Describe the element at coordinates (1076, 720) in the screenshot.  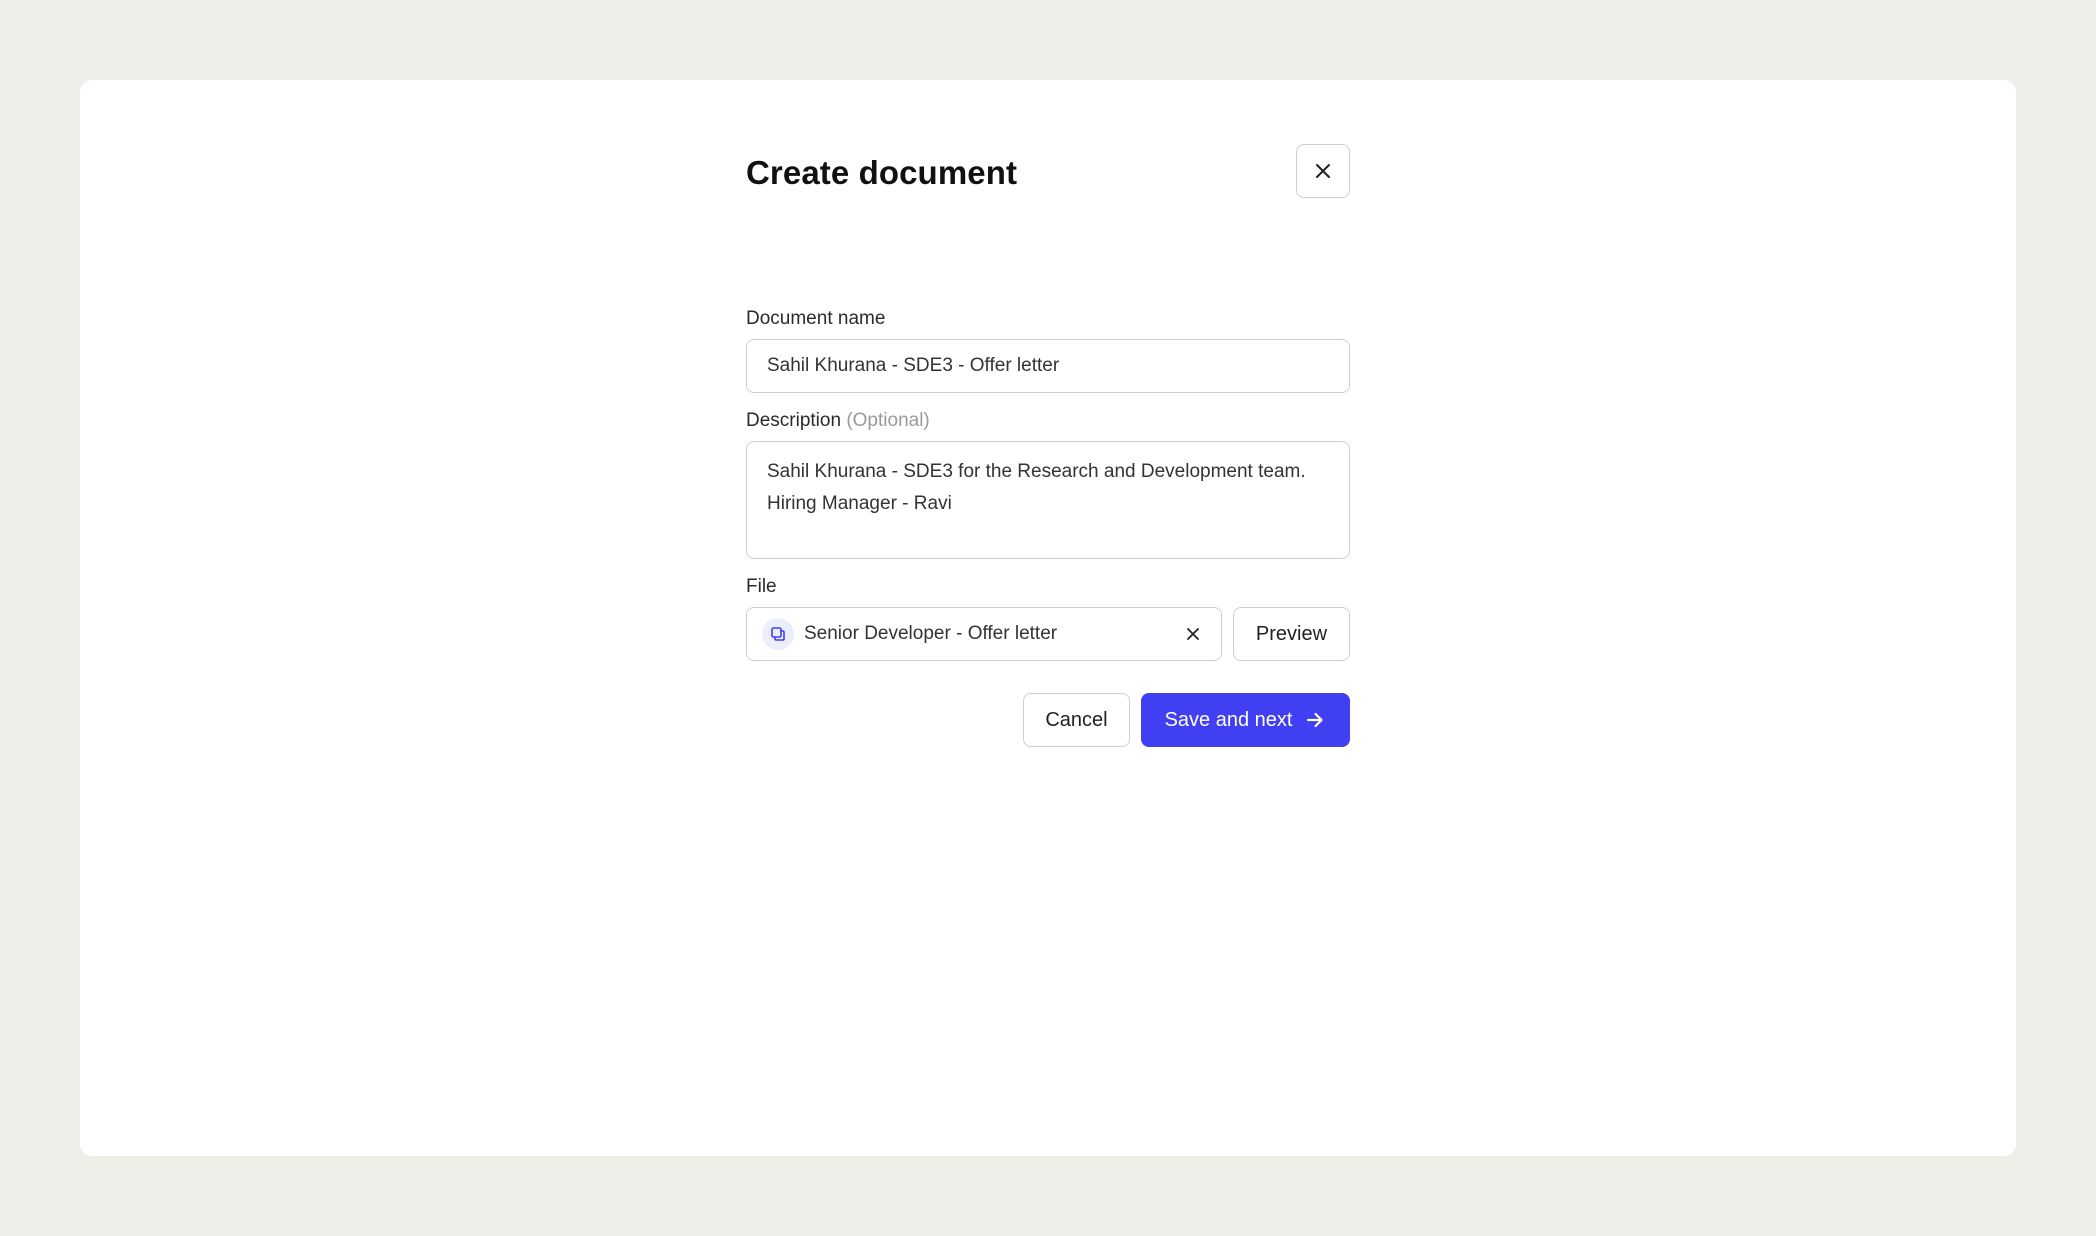
I see `cancel-button: Cancel` at that location.